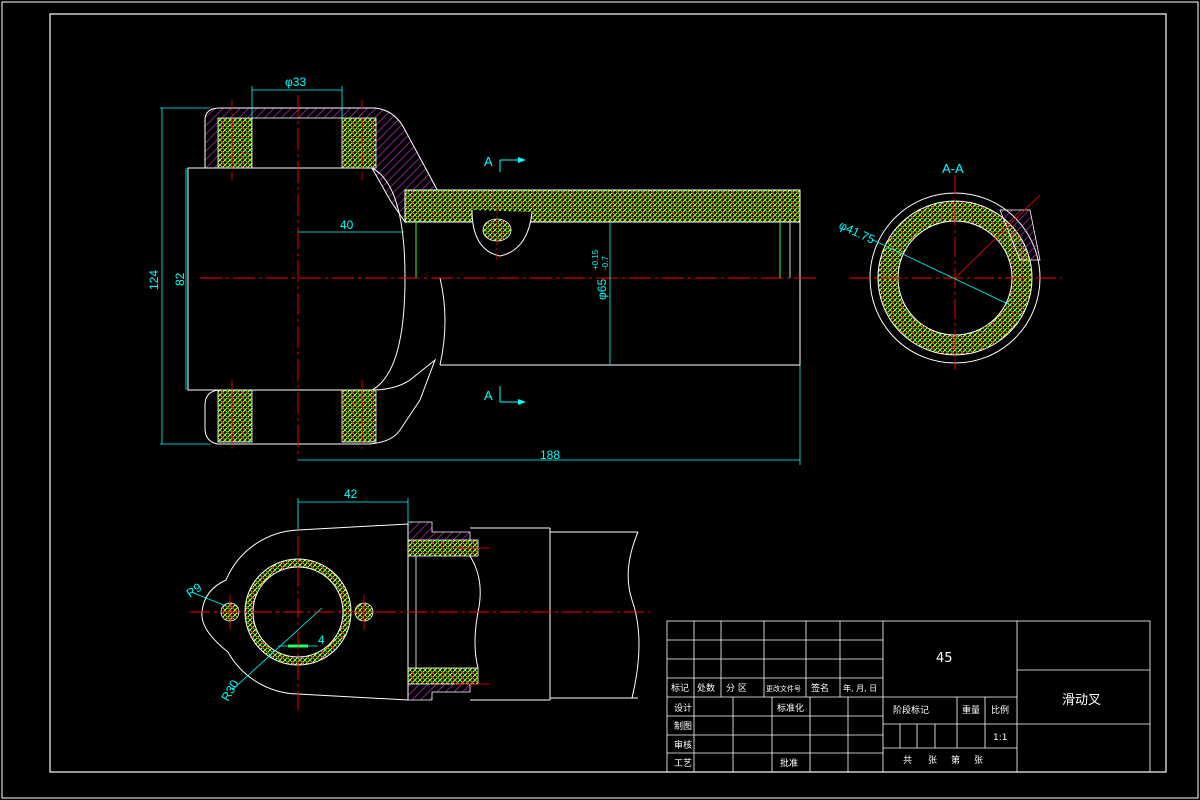 The height and width of the screenshot is (800, 1200). Describe the element at coordinates (955, 760) in the screenshot. I see `tb-sheet-no: 第` at that location.